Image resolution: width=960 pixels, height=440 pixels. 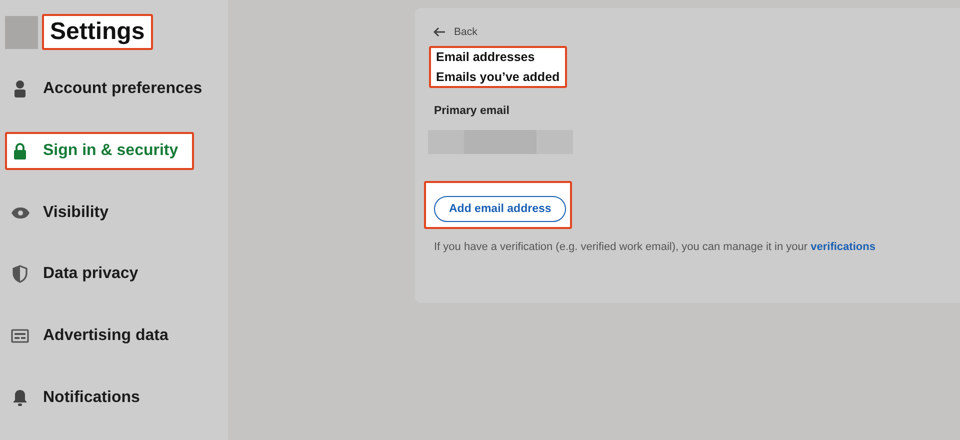 I want to click on verification-note: If you have a verification (e.g. verified work email), you can manage it in your verifications, so click(x=655, y=247).